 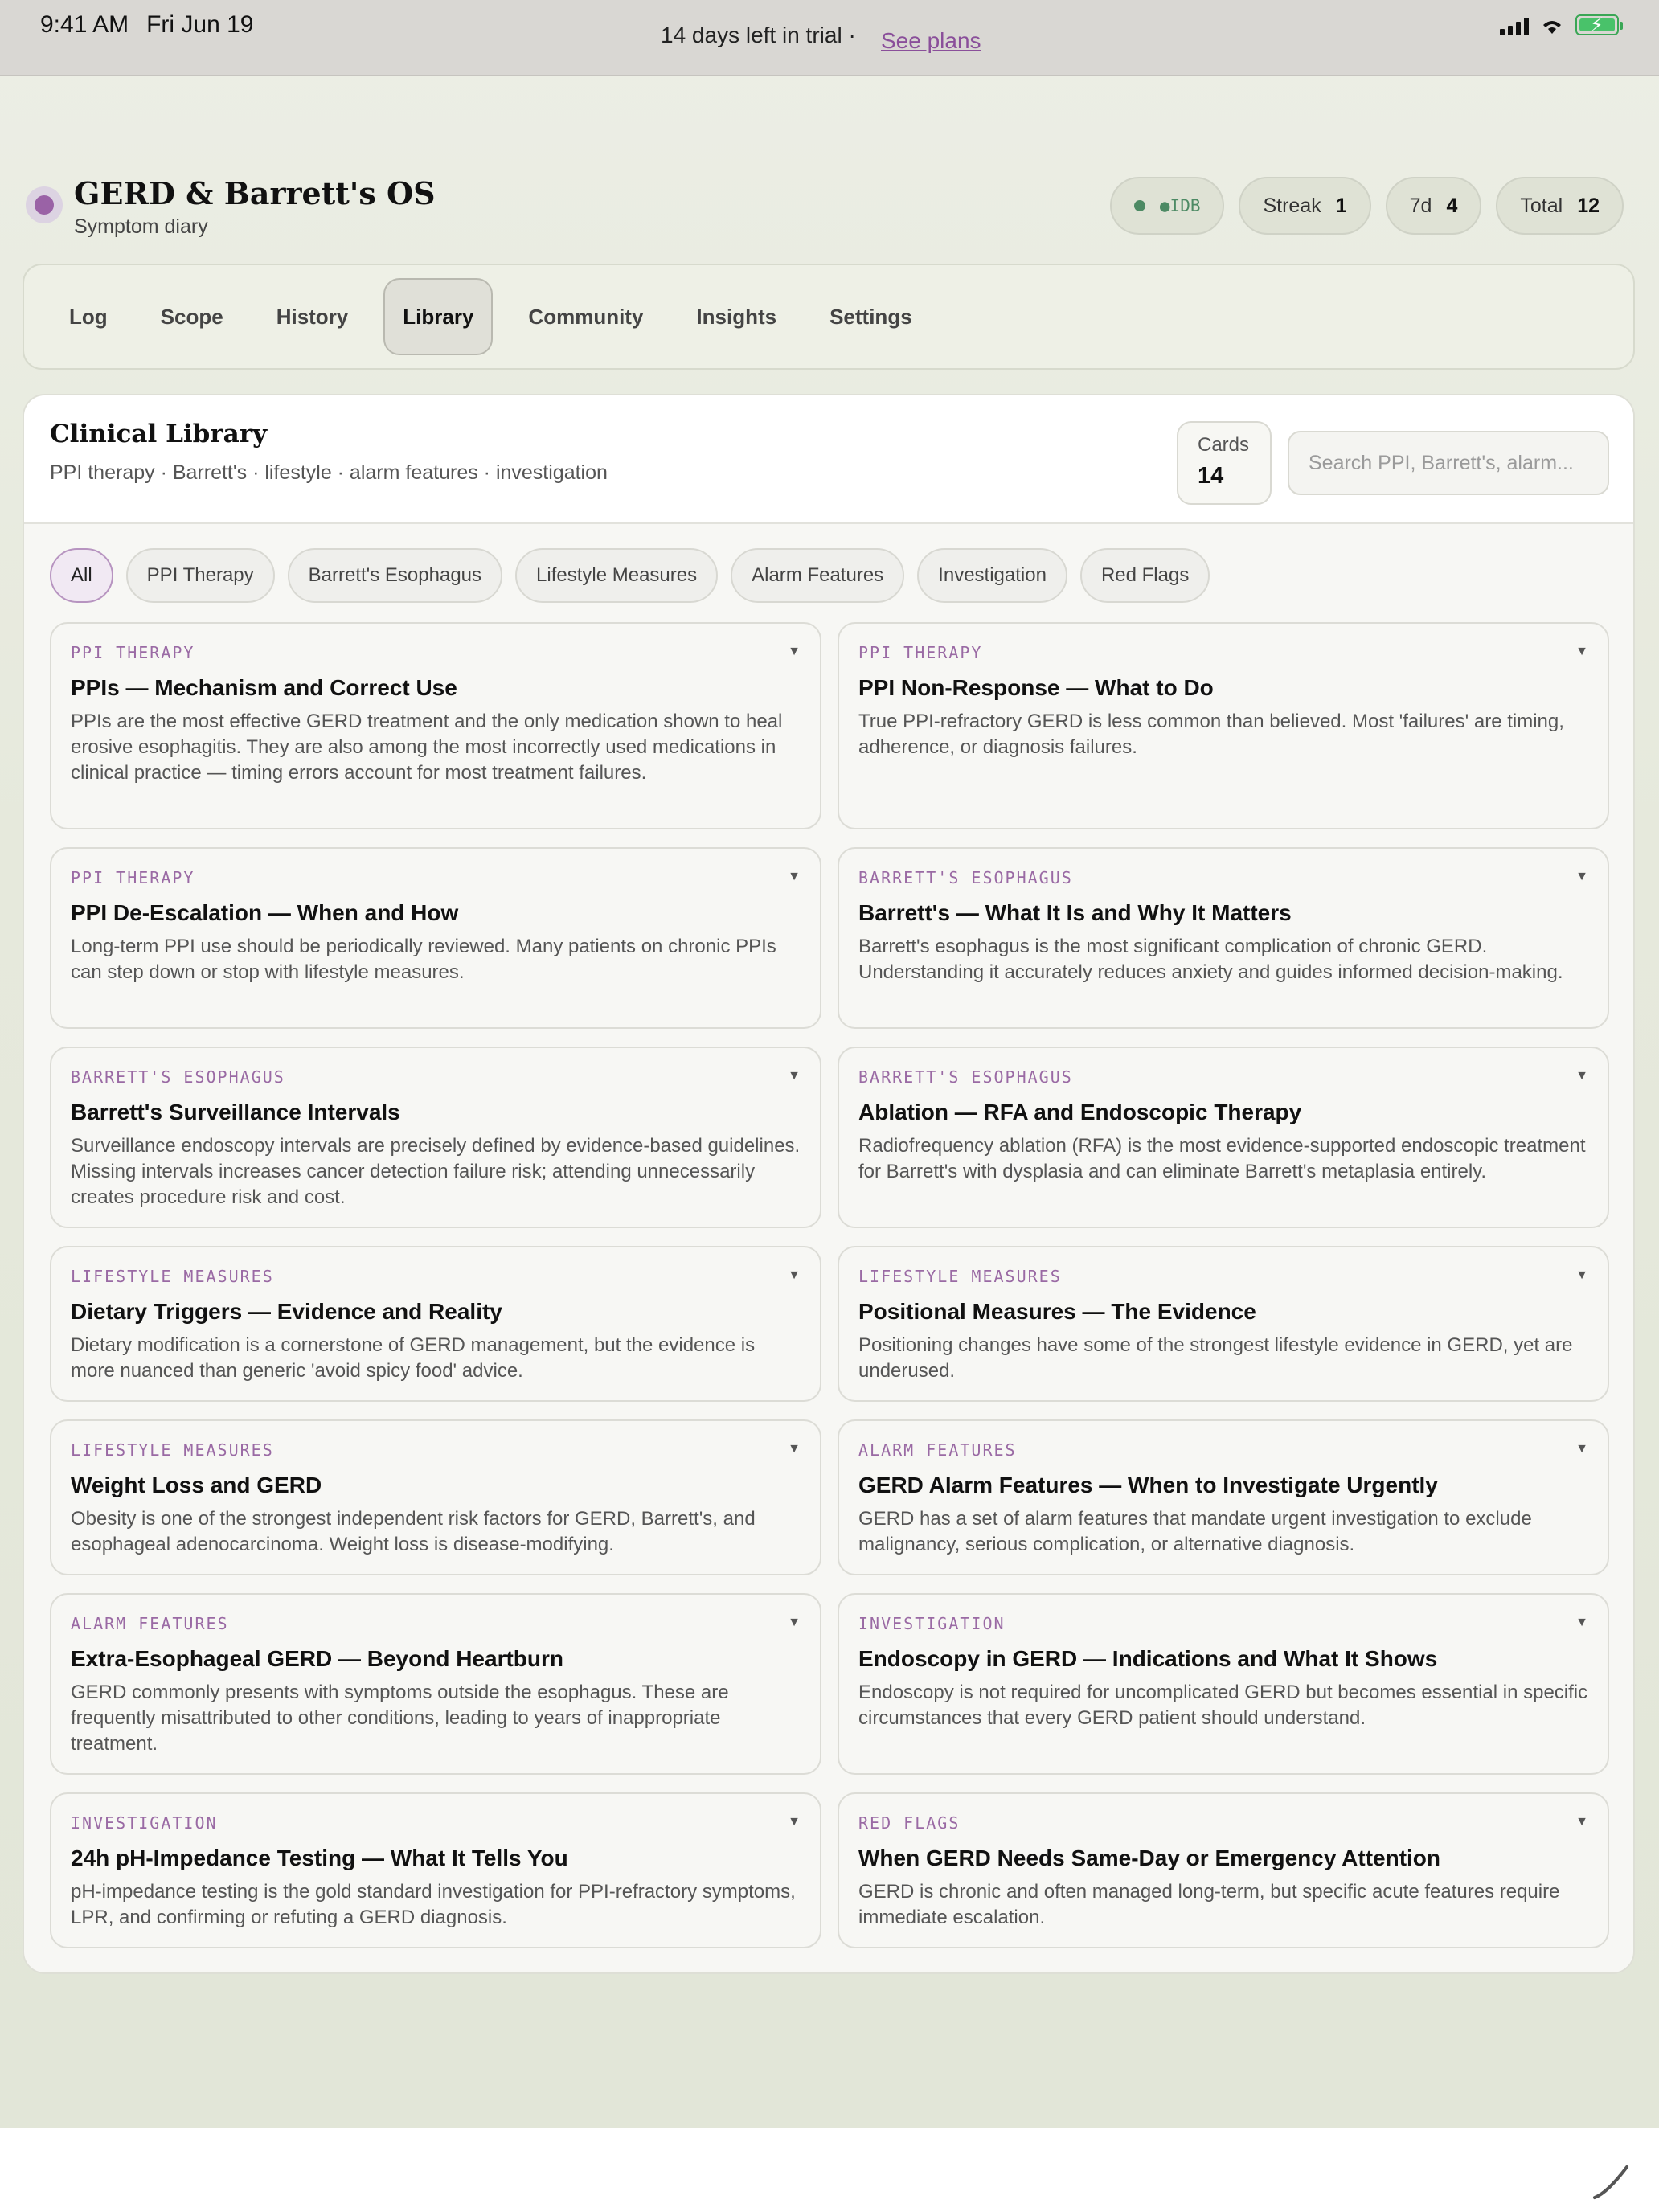 I want to click on streak-value: 1, so click(x=1341, y=205).